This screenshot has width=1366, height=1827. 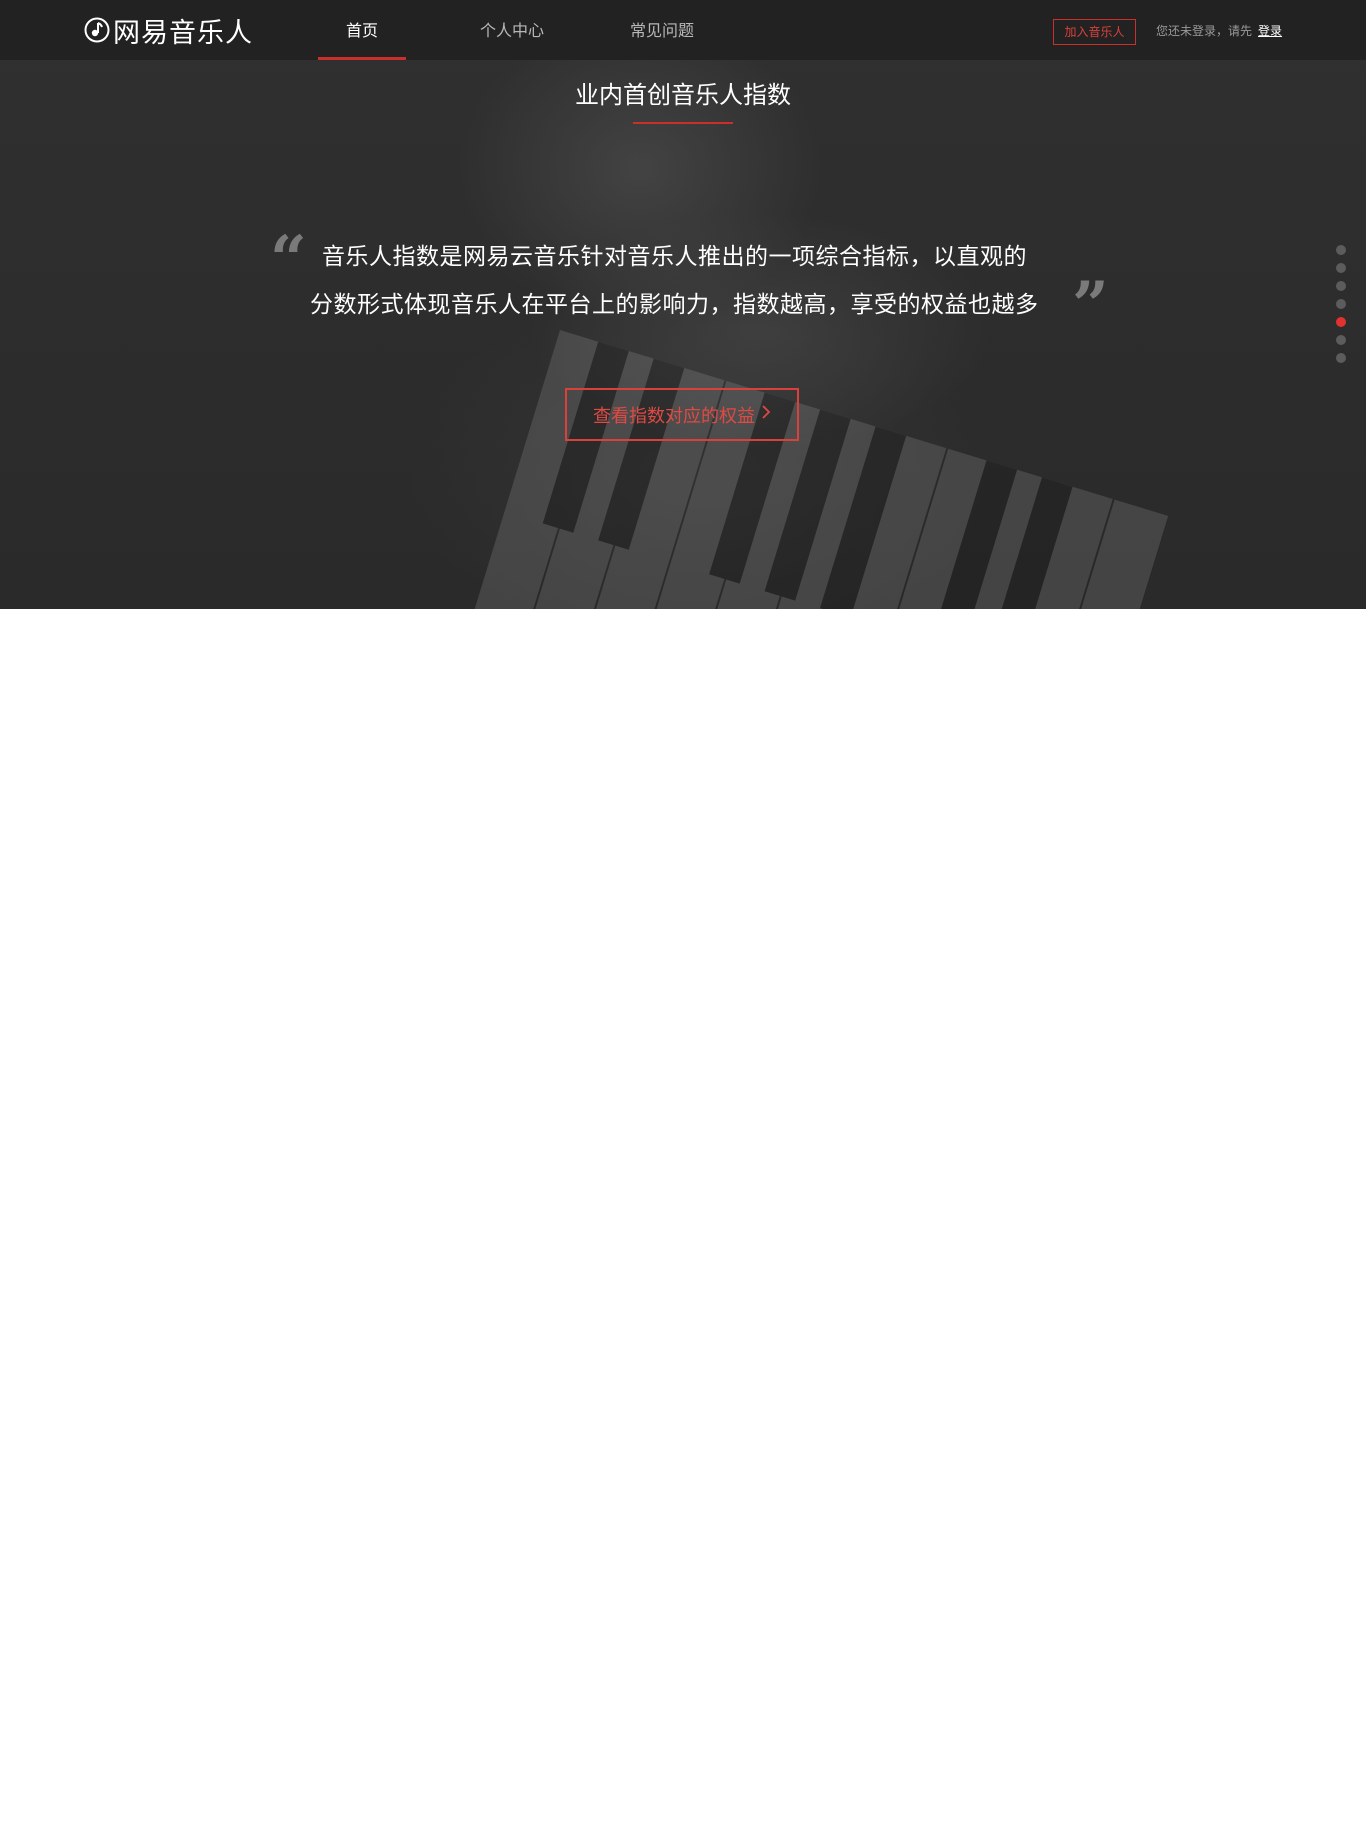 I want to click on view-benefits-label: 查看指数对应的权益, so click(x=674, y=416).